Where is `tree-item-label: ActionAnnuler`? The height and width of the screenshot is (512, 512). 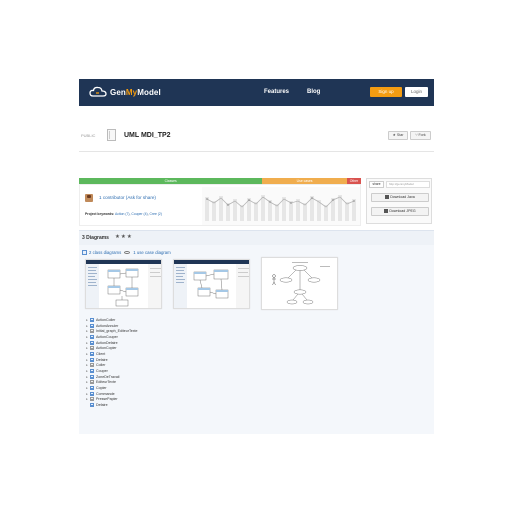 tree-item-label: ActionAnnuler is located at coordinates (107, 325).